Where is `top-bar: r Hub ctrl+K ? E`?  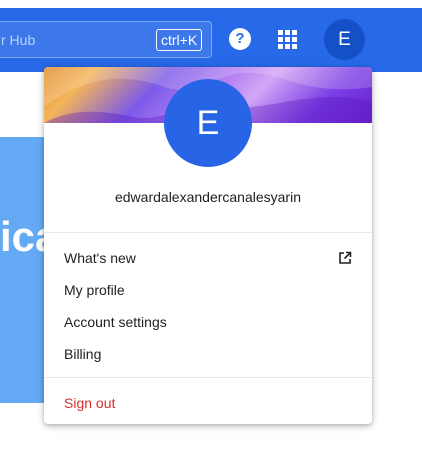 top-bar: r Hub ctrl+K ? E is located at coordinates (211, 40).